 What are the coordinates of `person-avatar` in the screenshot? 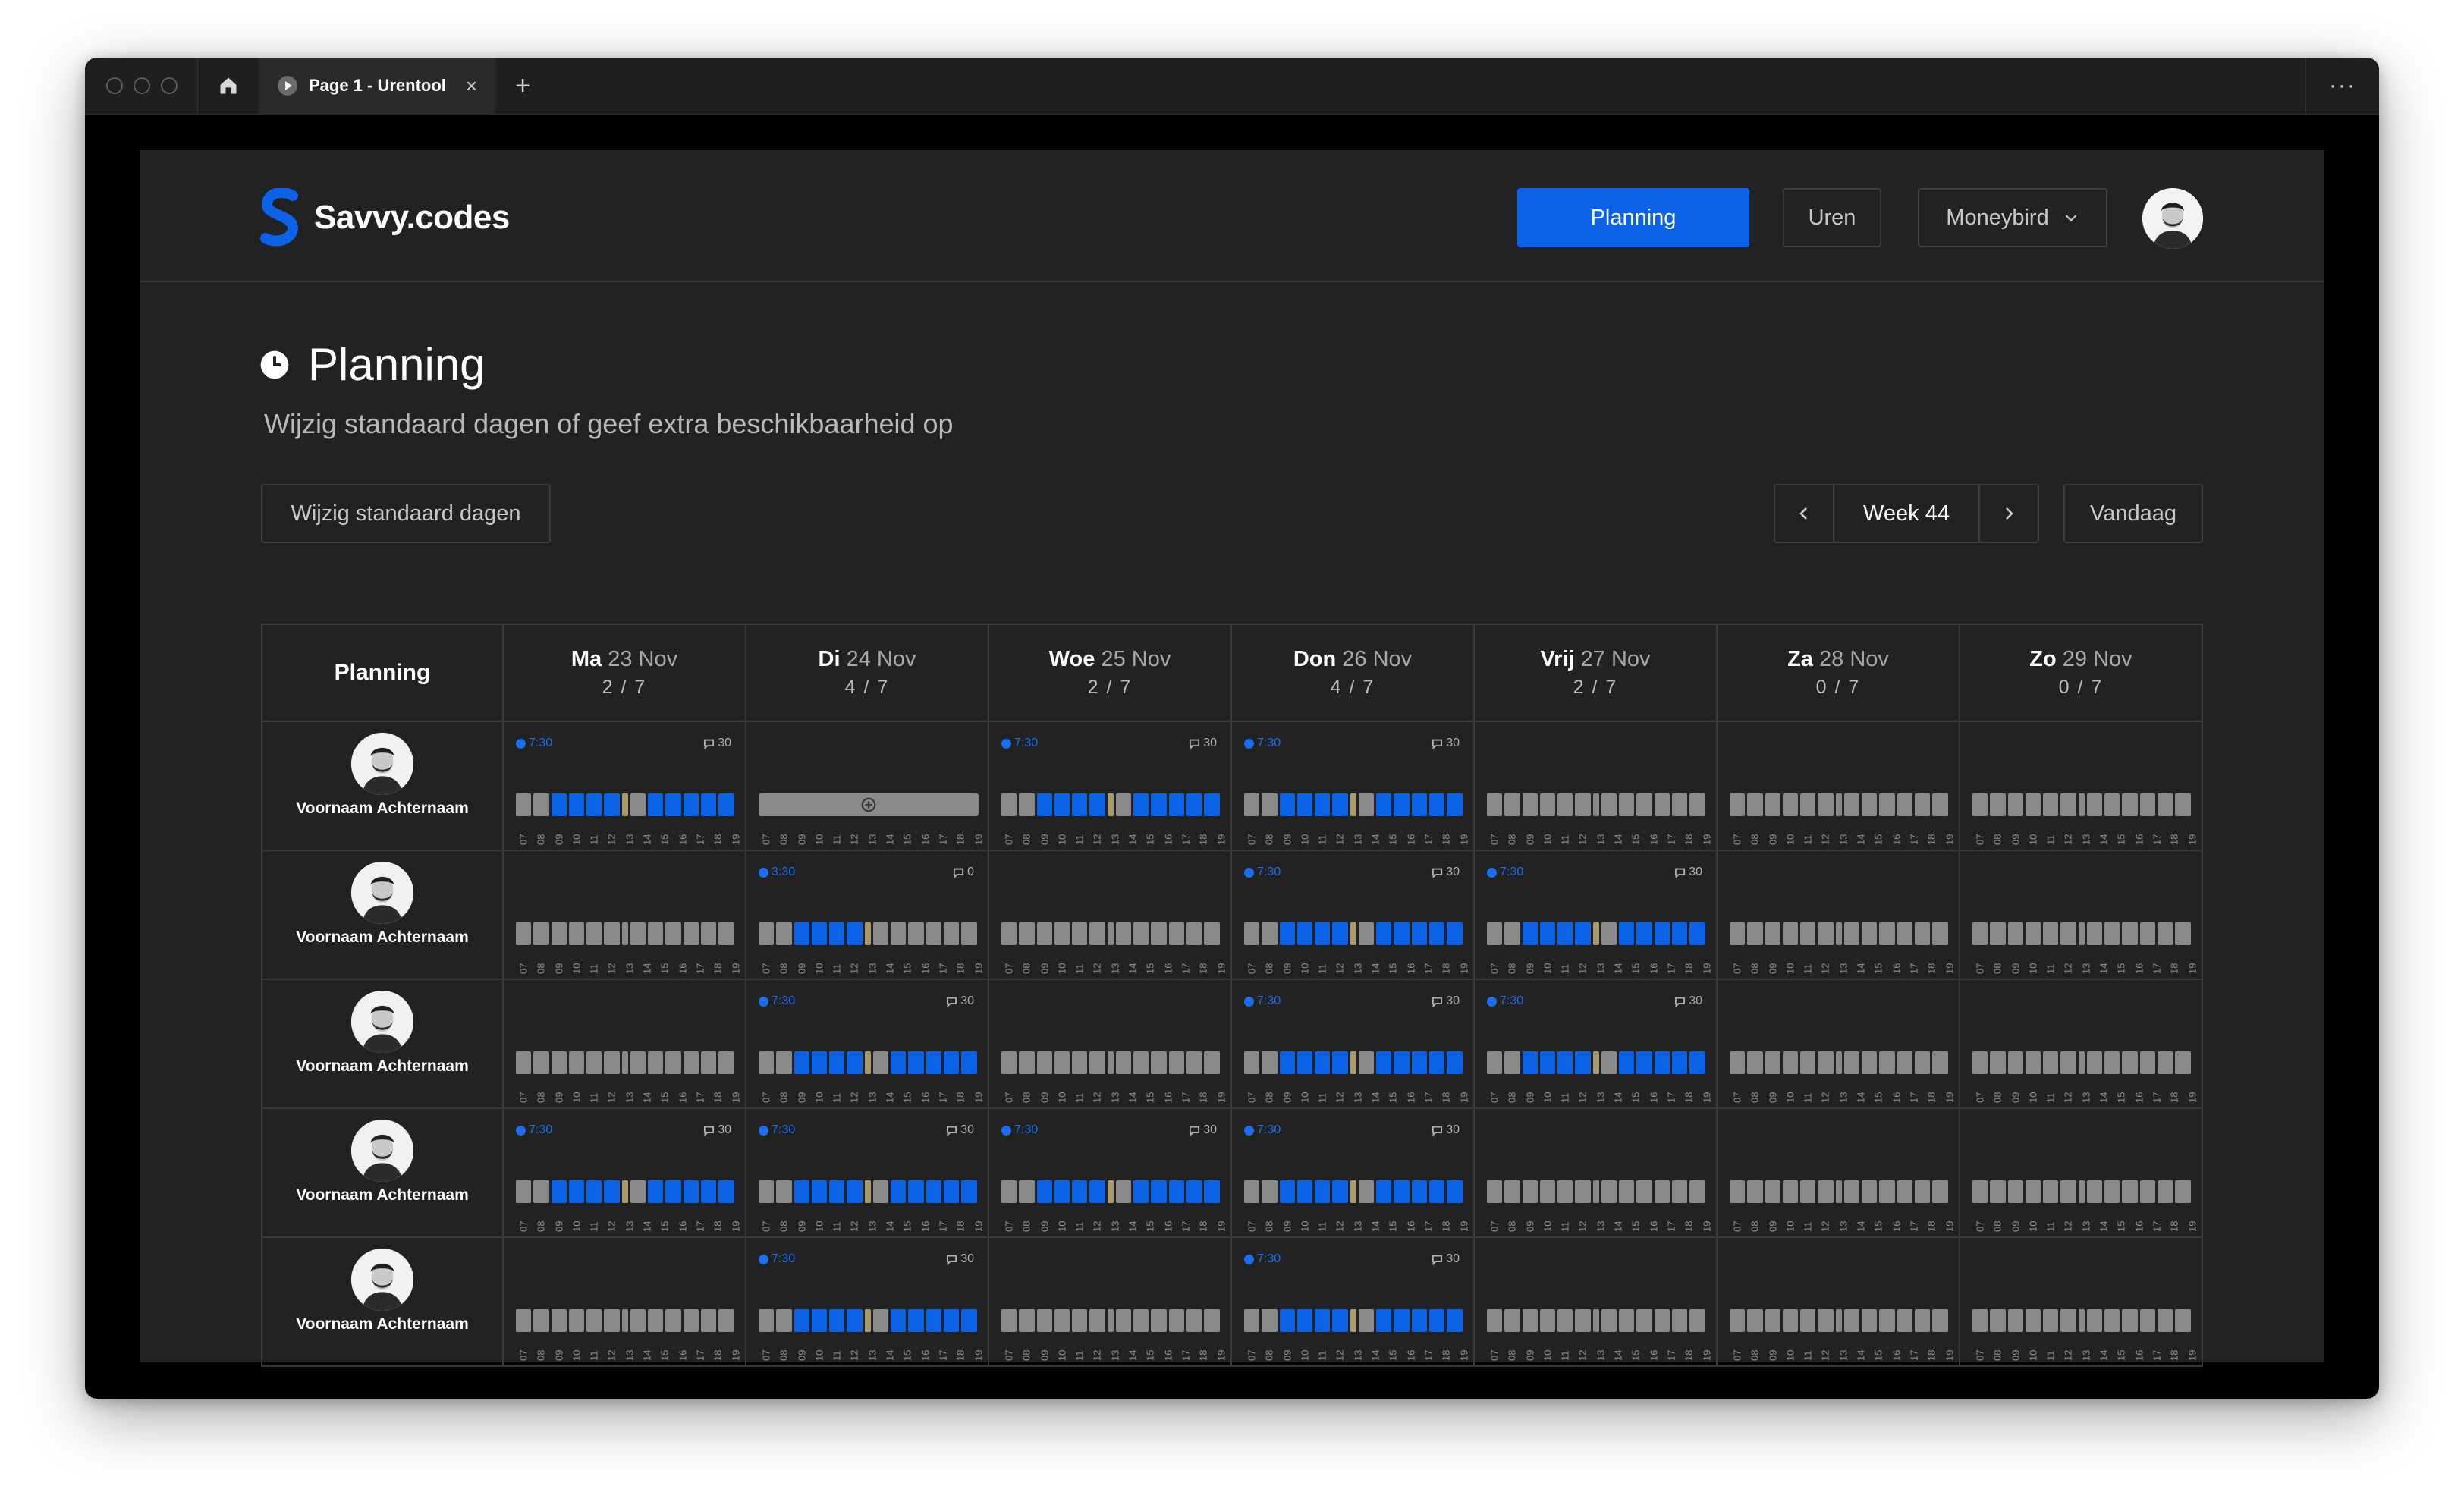 It's located at (382, 1280).